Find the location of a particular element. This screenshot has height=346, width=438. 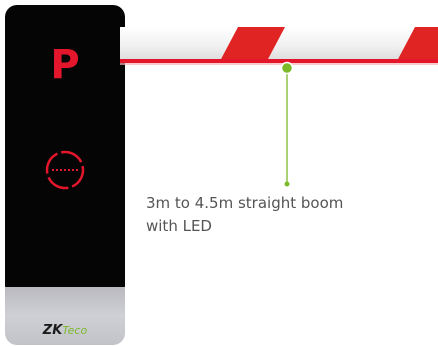

caption-line-2: with LED is located at coordinates (179, 226).